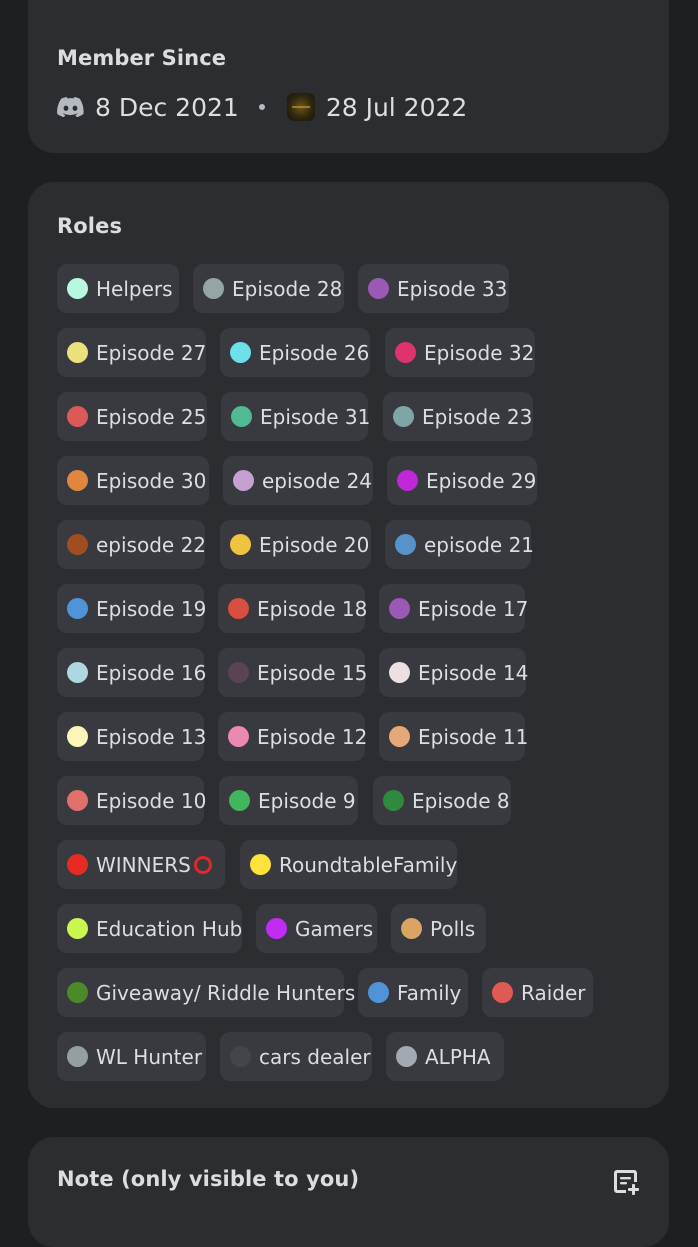 The image size is (698, 1247). Describe the element at coordinates (151, 544) in the screenshot. I see `role-label: episode 22` at that location.